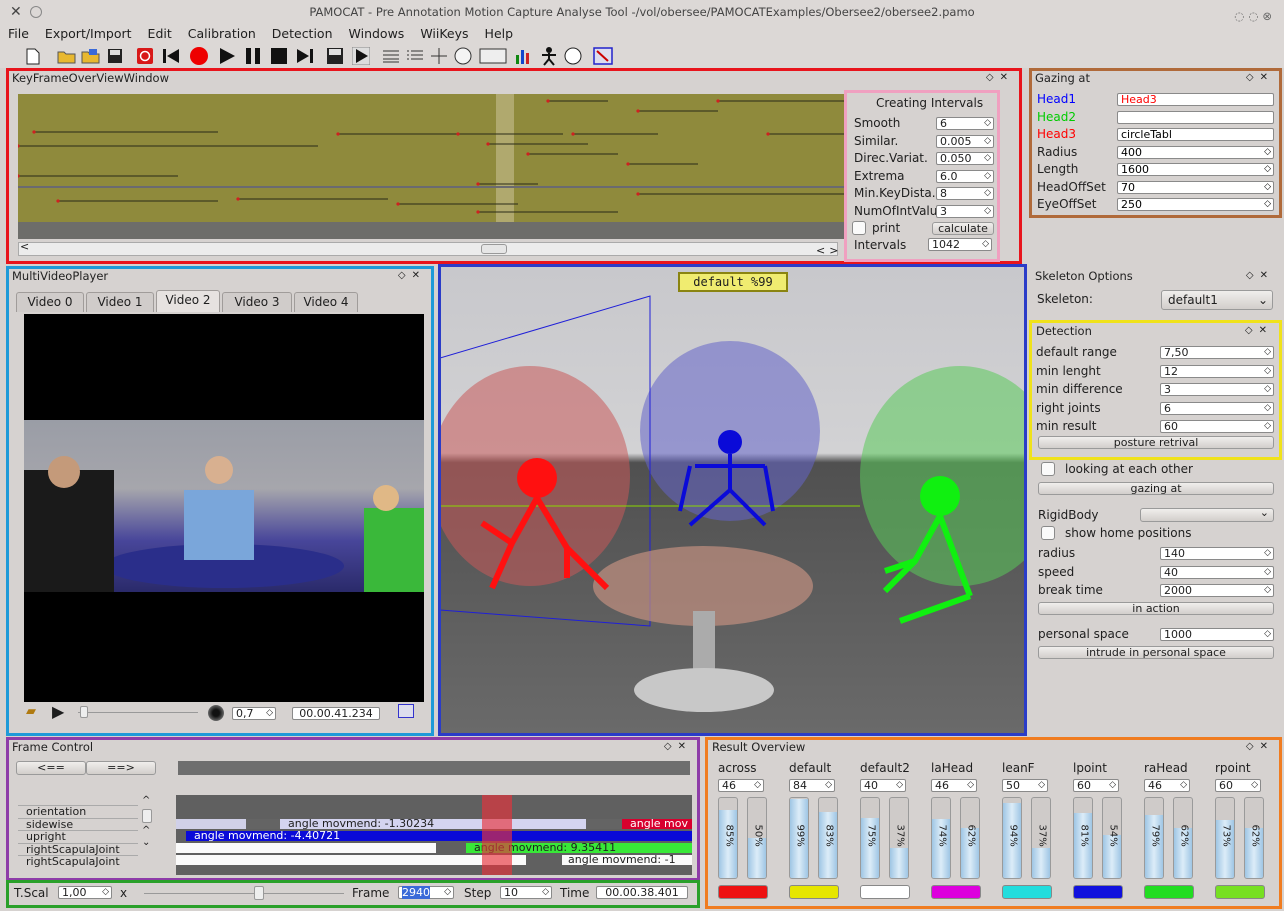 The image size is (1284, 911). Describe the element at coordinates (147, 816) in the screenshot. I see `frame-row-scroll-thumb` at that location.